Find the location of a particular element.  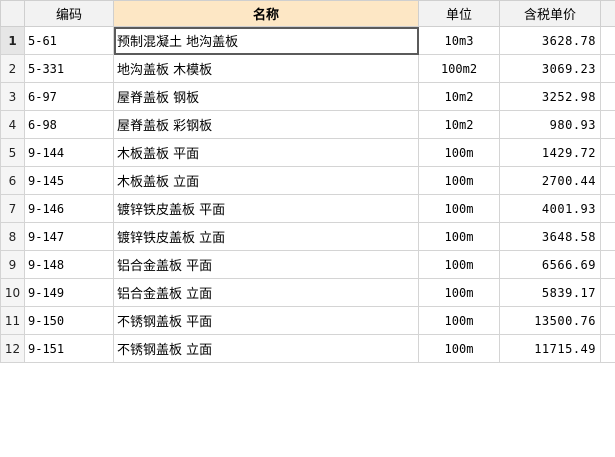

cell-price: 3252.98 is located at coordinates (550, 96).